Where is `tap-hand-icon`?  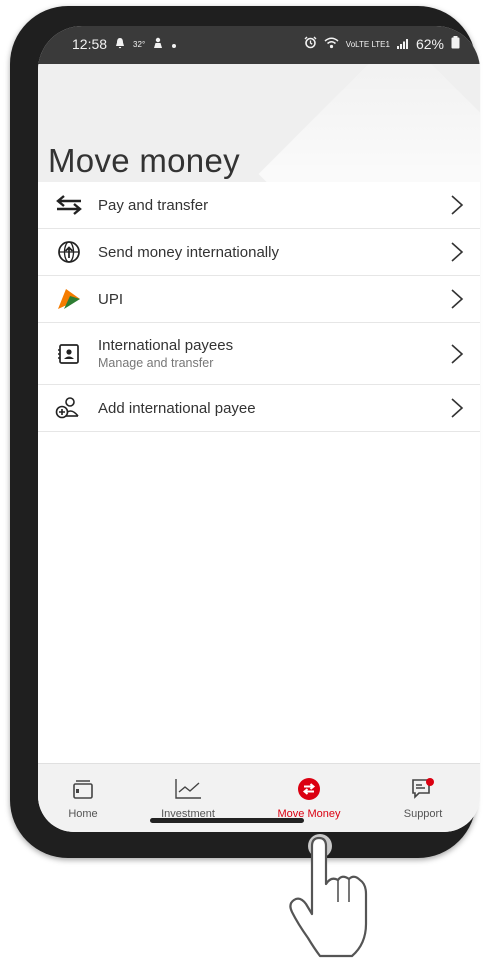 tap-hand-icon is located at coordinates (328, 896).